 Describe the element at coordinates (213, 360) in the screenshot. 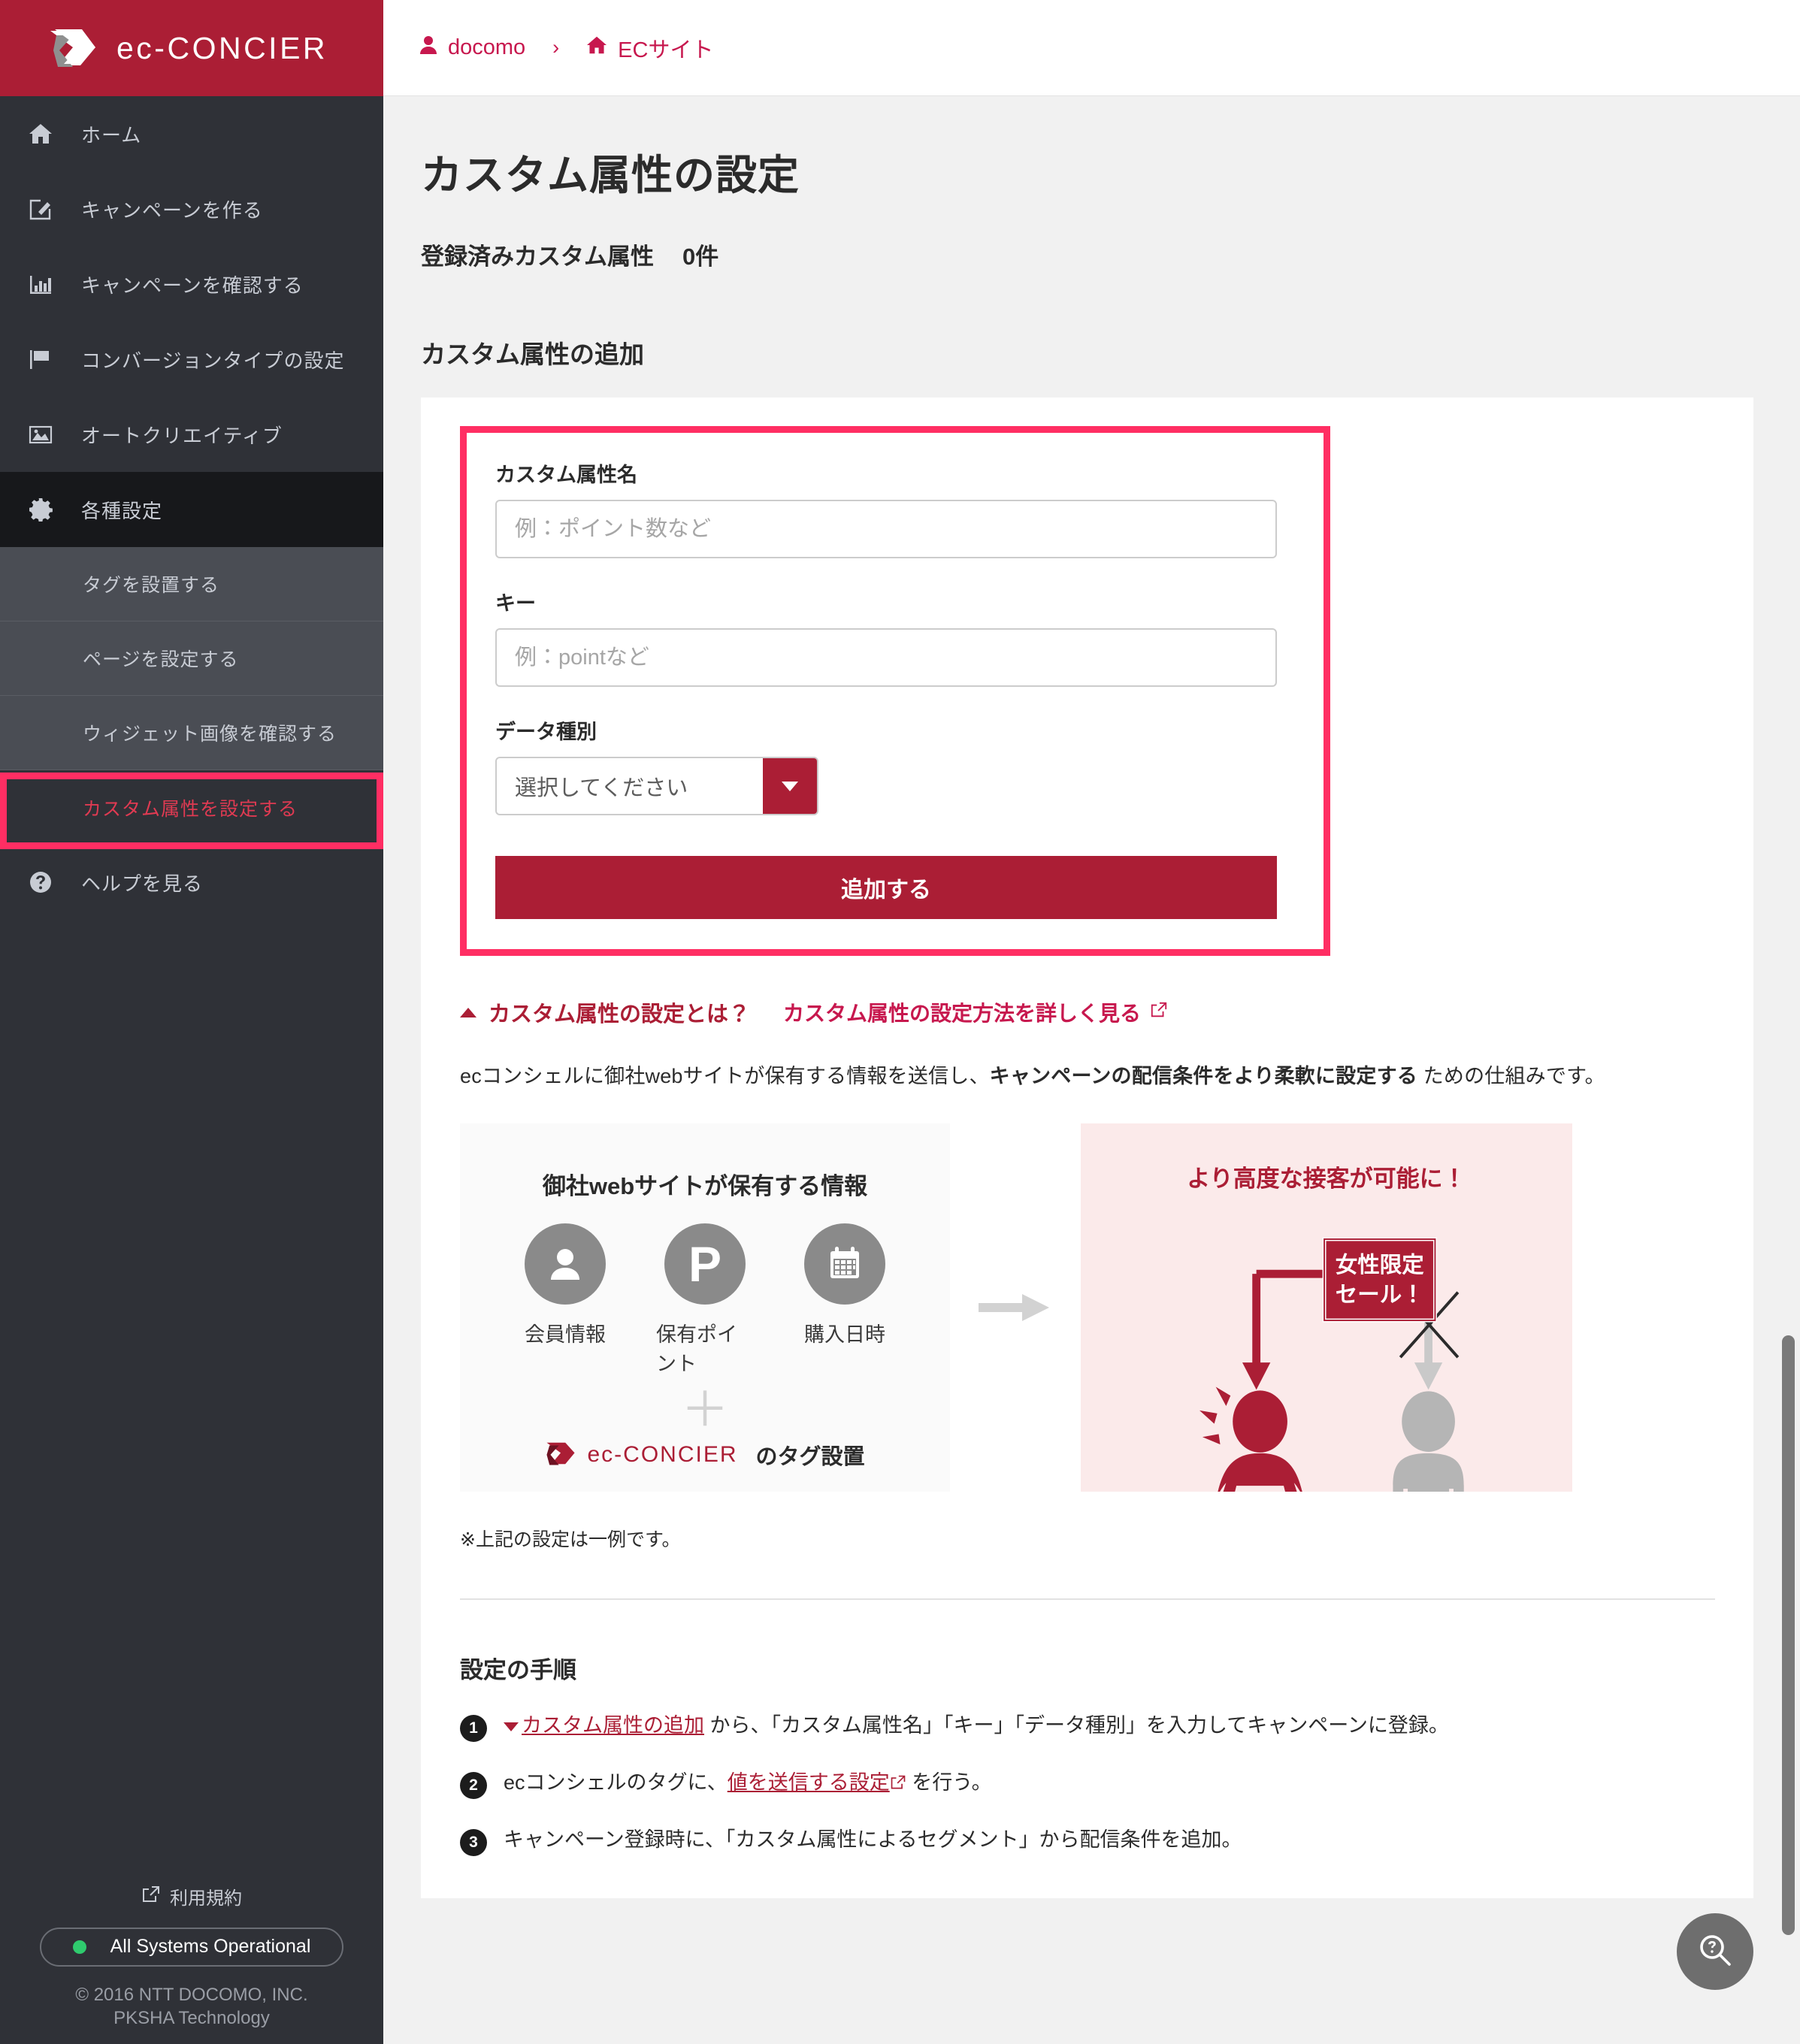

I see `sidebar-item-label: コンバージョンタイプの設定` at that location.